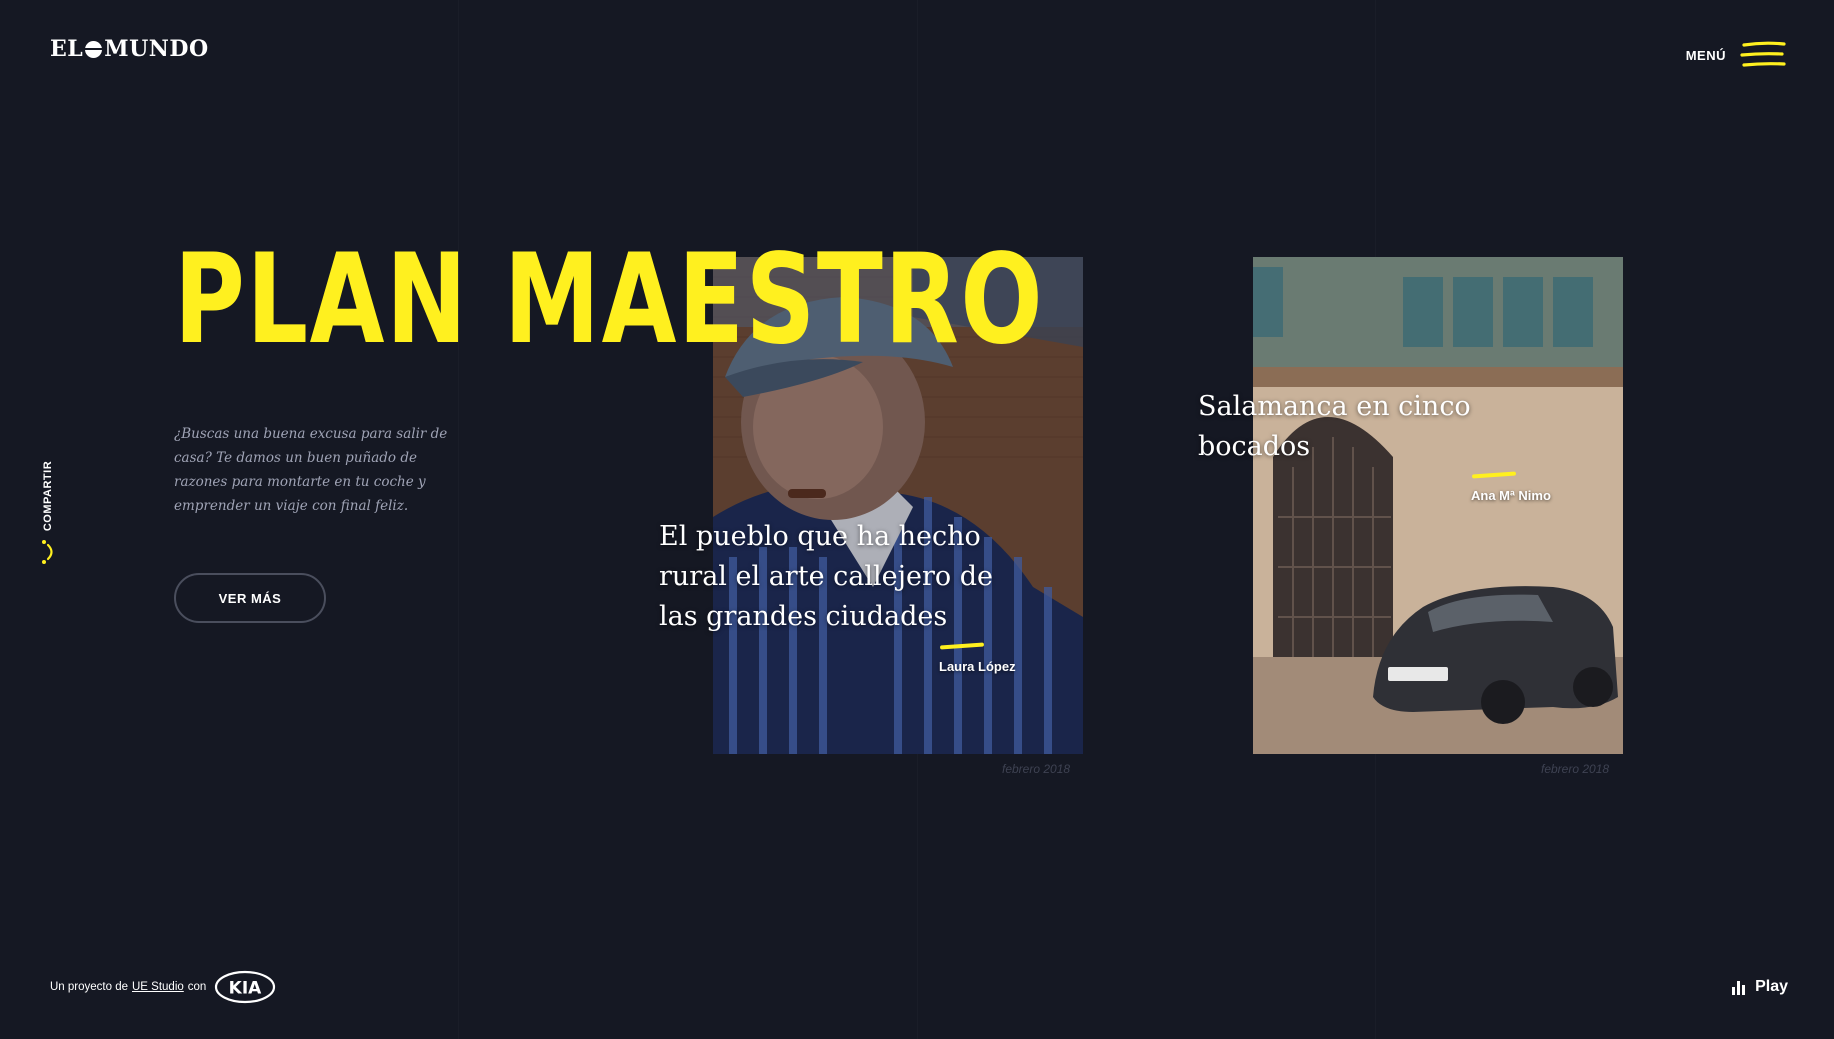  Describe the element at coordinates (47, 552) in the screenshot. I see `smile-share-icon` at that location.